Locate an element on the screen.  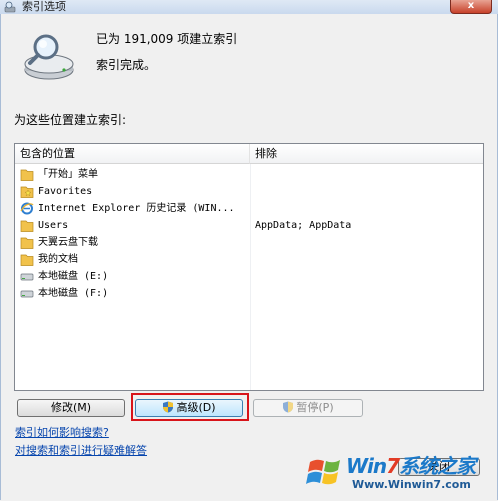
watermark-brand-seven: 7 is located at coordinates (393, 466).